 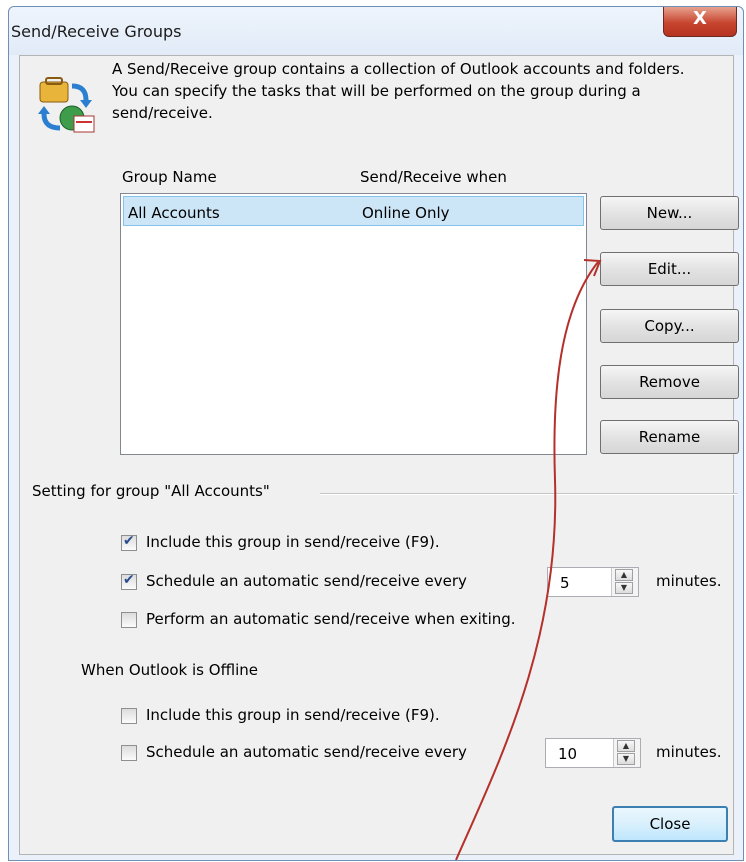 I want to click on group-name-cell: All Accounts, so click(x=174, y=213).